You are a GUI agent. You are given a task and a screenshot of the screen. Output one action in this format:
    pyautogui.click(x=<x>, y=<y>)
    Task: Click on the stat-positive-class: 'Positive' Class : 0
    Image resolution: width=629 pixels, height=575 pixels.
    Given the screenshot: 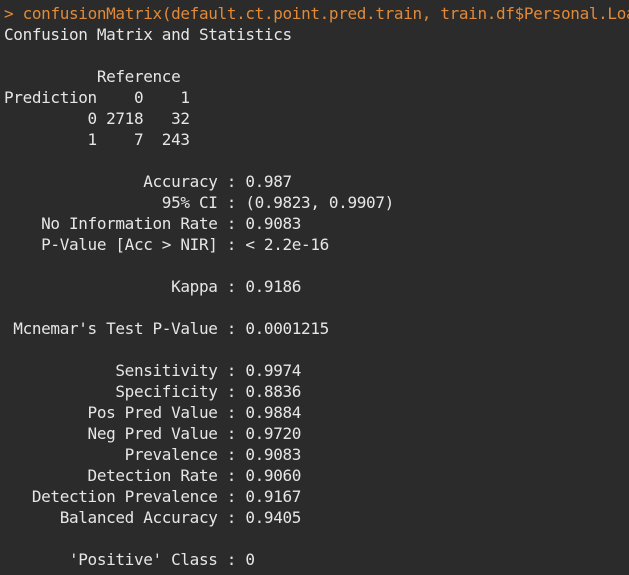 What is the action you would take?
    pyautogui.click(x=129, y=559)
    